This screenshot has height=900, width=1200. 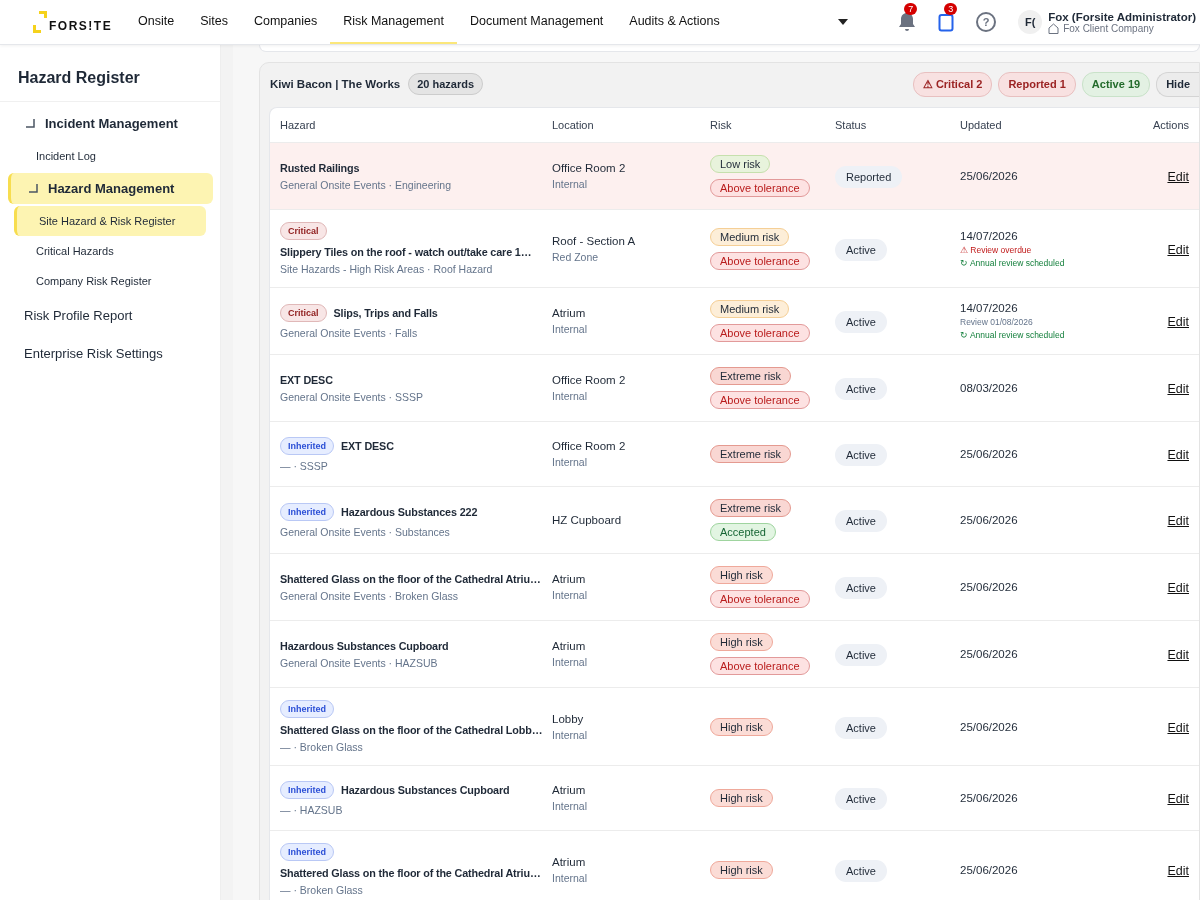 I want to click on location-area: Red Zone, so click(x=631, y=256).